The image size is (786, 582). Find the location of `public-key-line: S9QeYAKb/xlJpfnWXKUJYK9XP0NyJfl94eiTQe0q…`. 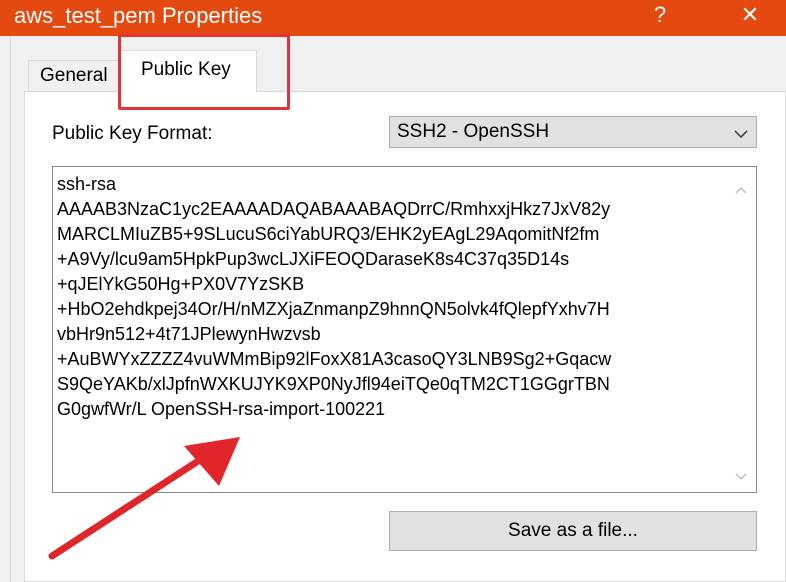

public-key-line: S9QeYAKb/xlJpfnWXKUJYK9XP0NyJfl94eiTQe0q… is located at coordinates (333, 384).